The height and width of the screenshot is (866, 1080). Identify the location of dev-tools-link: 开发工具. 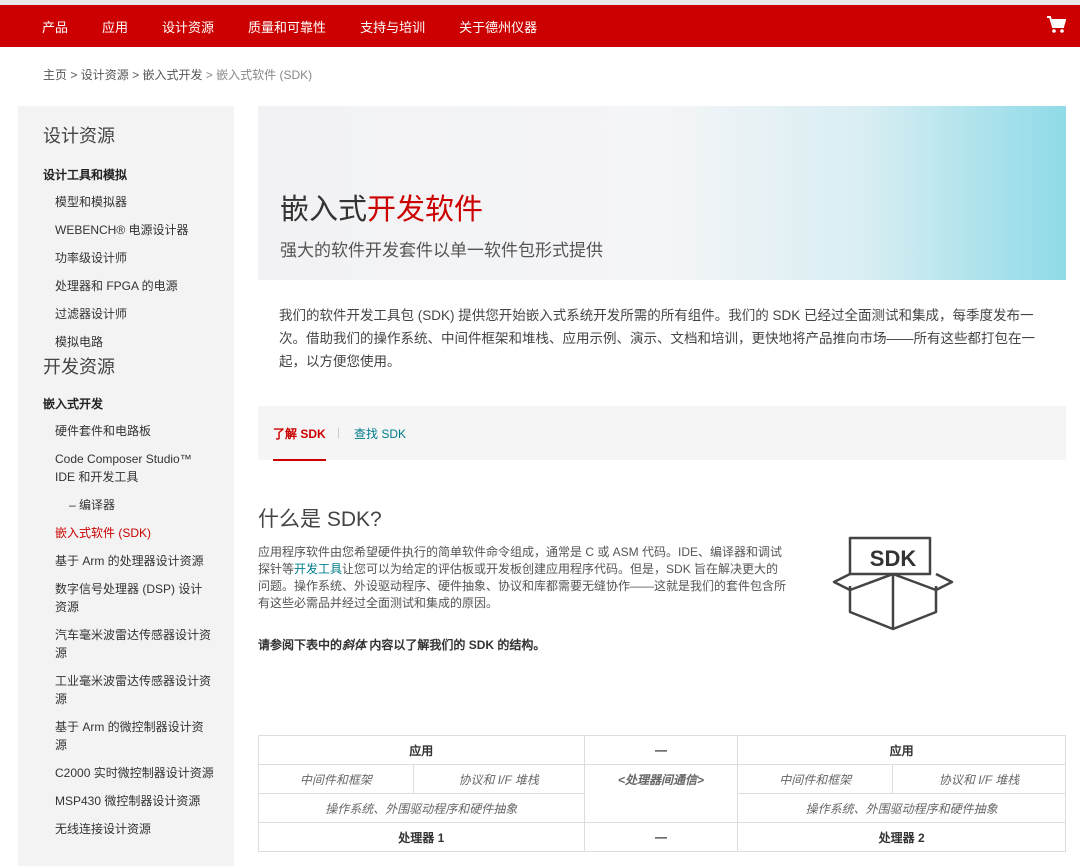
(318, 569).